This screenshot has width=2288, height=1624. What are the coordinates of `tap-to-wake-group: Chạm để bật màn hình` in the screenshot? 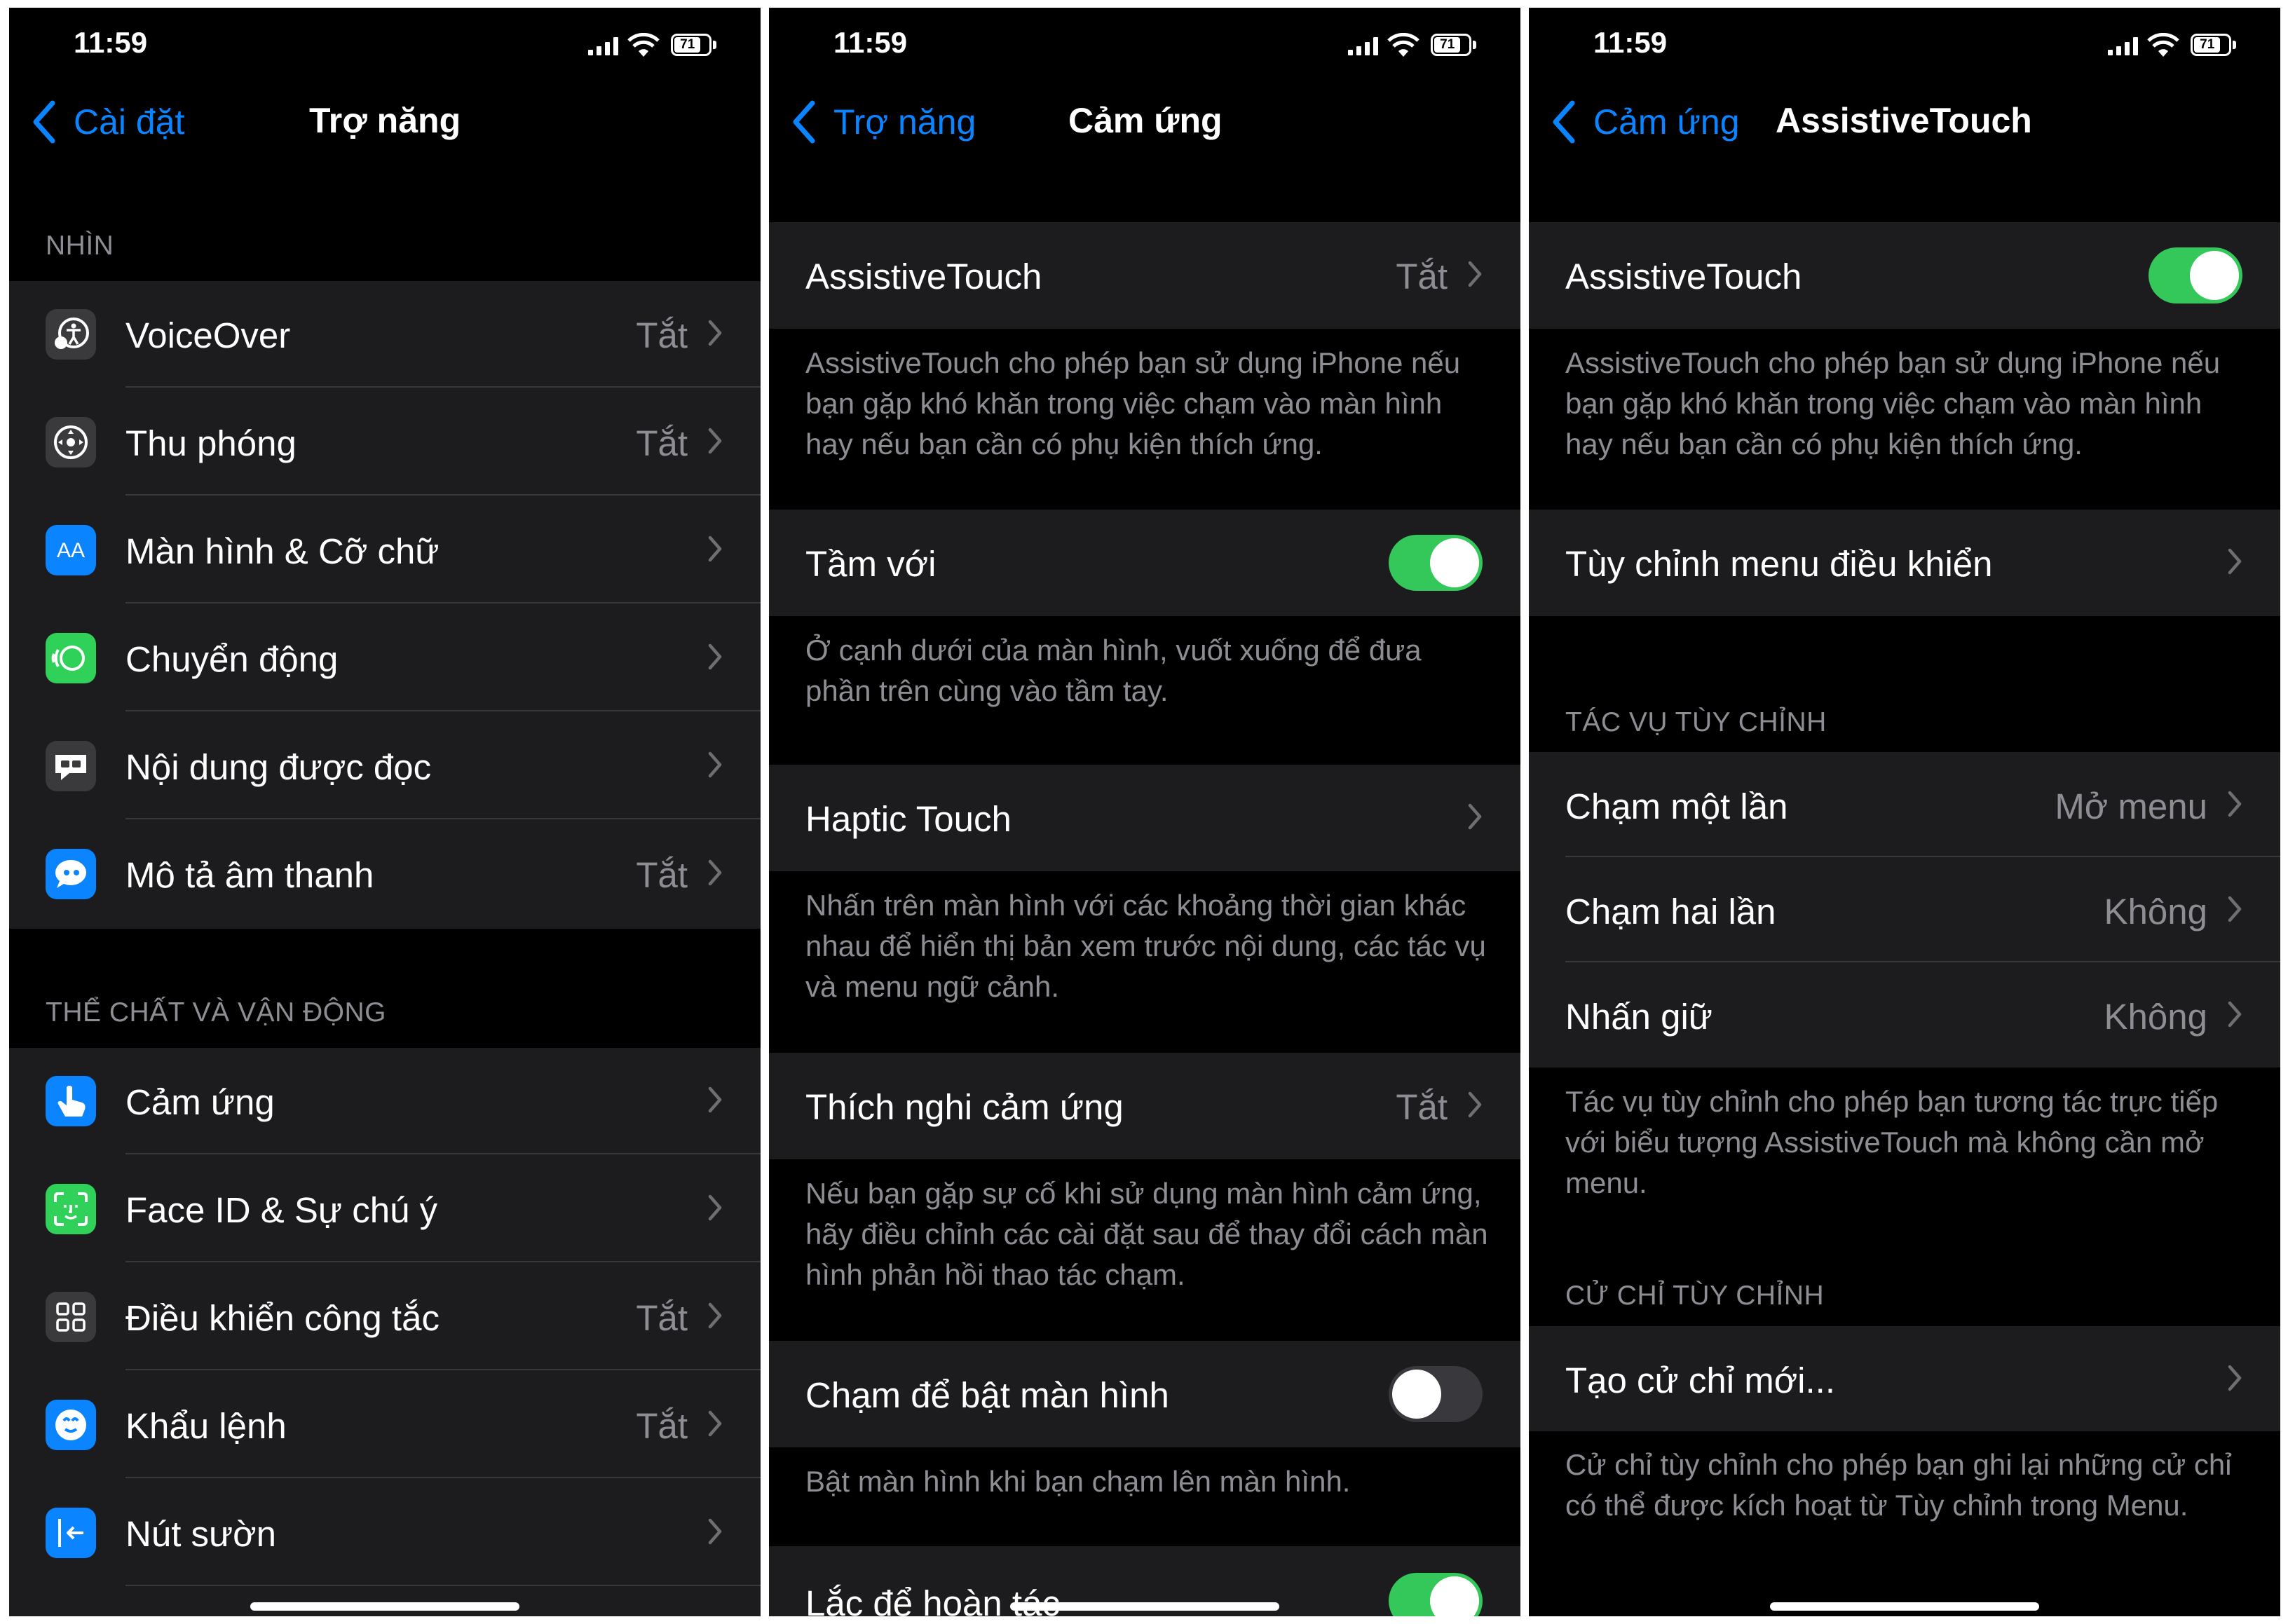 It's located at (1144, 1394).